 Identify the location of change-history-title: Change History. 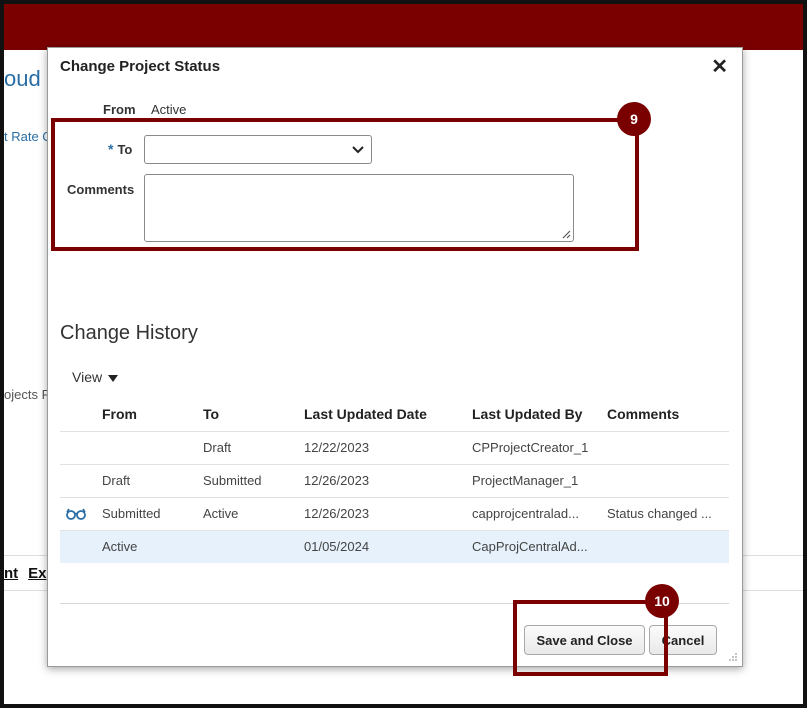
(129, 333).